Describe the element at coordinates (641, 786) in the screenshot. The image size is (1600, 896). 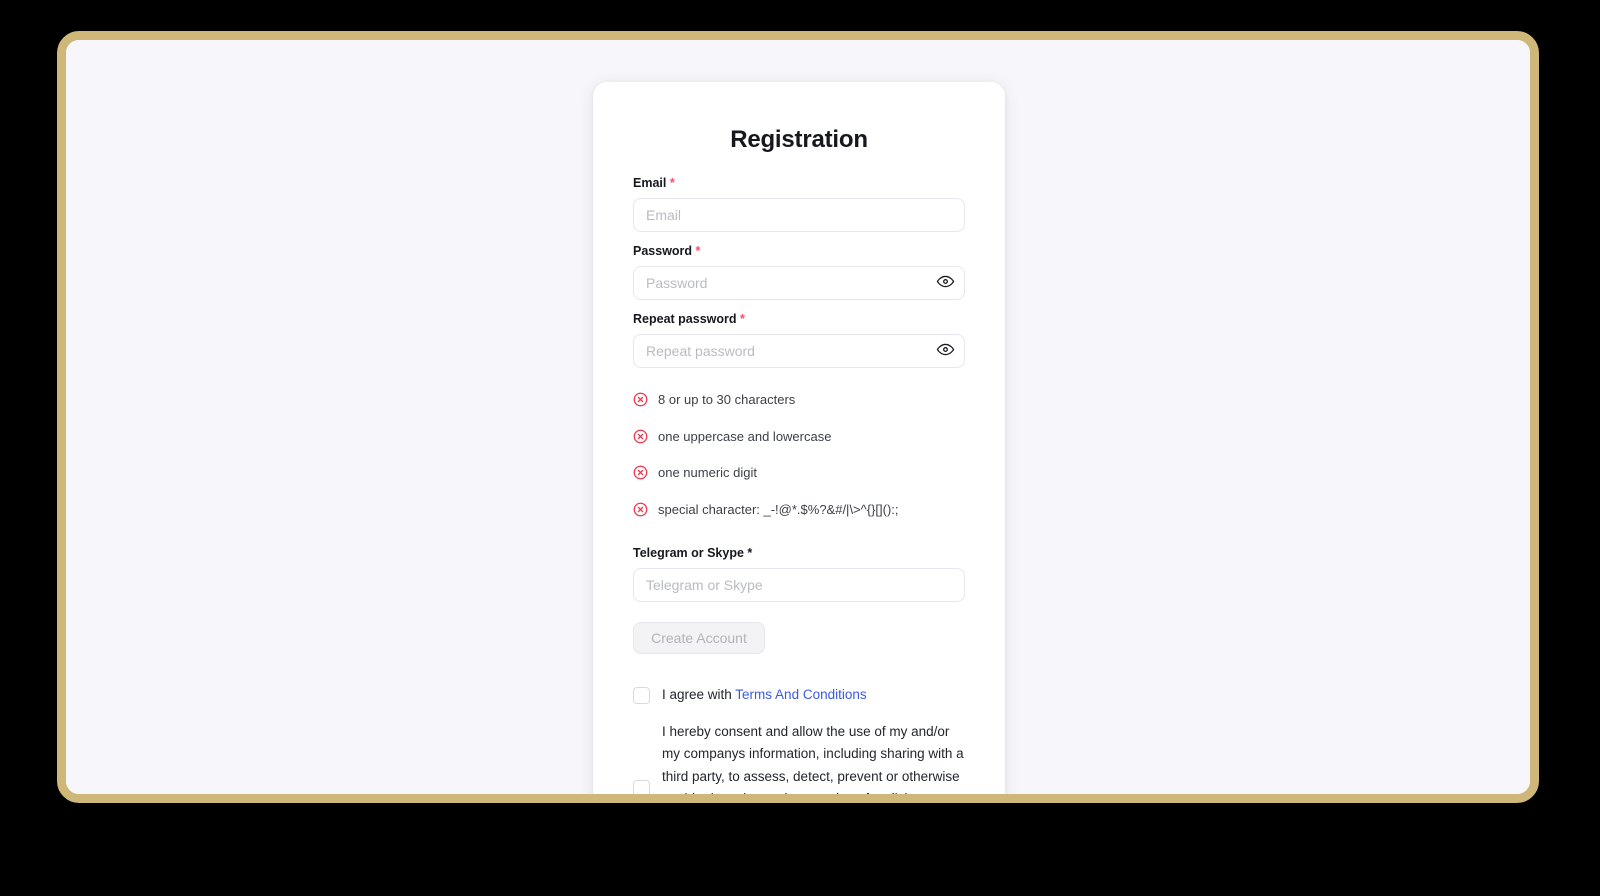
I see `data-usage-consent-checkbox` at that location.